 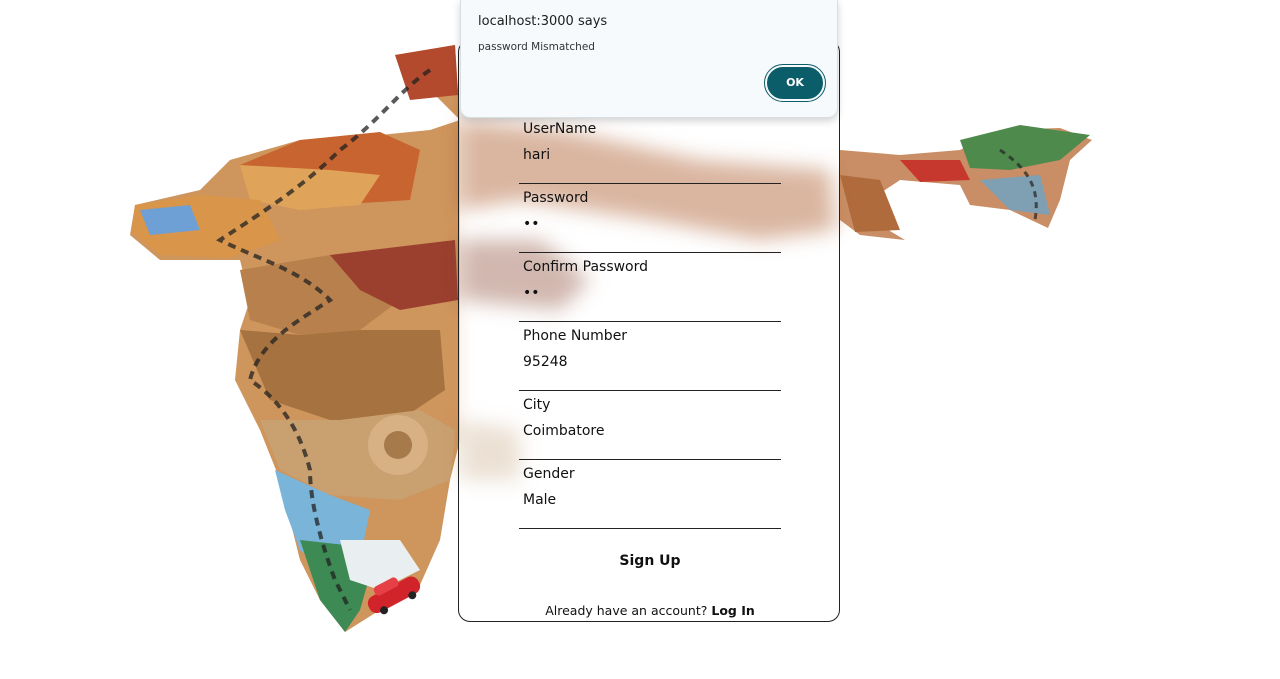 What do you see at coordinates (626, 610) in the screenshot?
I see `login-prompt-text: Already have an account?` at bounding box center [626, 610].